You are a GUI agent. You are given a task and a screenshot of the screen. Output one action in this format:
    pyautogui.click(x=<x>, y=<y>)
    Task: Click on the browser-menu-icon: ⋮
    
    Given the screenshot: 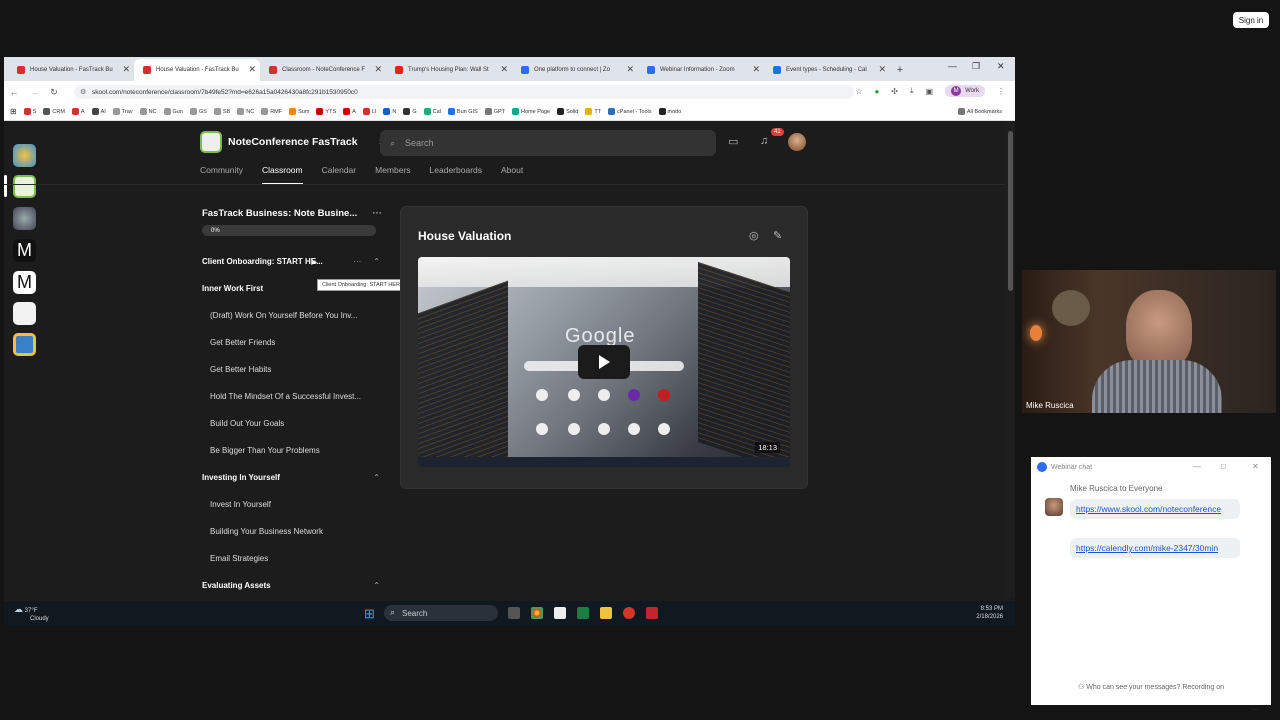 What is the action you would take?
    pyautogui.click(x=1001, y=91)
    